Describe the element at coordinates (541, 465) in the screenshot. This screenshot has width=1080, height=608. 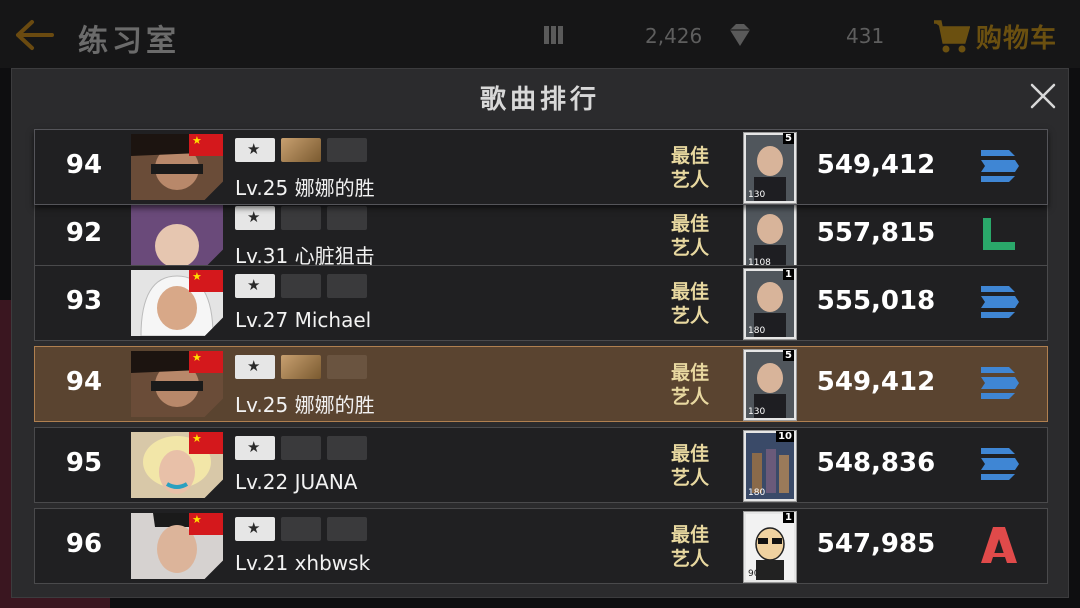
I see `rank-row: 95 Lv.22 JUANA 最佳艺人 10 180 548,836` at that location.